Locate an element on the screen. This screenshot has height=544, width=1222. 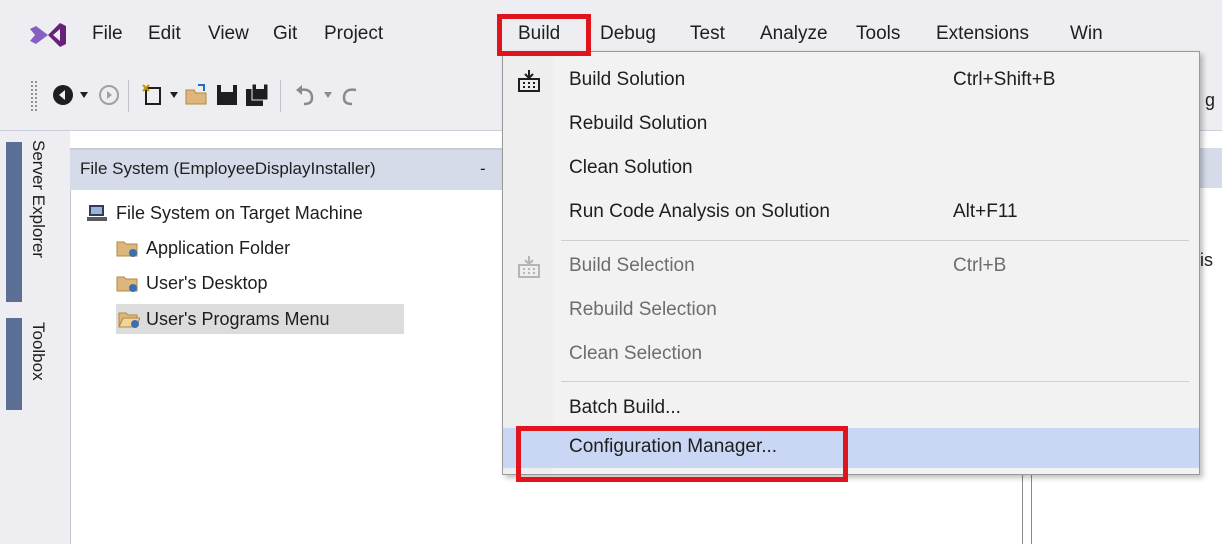
menu-window: Win is located at coordinates (1086, 34).